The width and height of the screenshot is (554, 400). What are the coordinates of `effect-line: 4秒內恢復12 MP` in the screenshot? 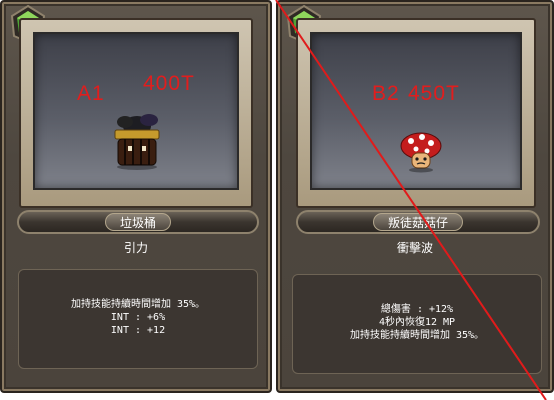 It's located at (417, 322).